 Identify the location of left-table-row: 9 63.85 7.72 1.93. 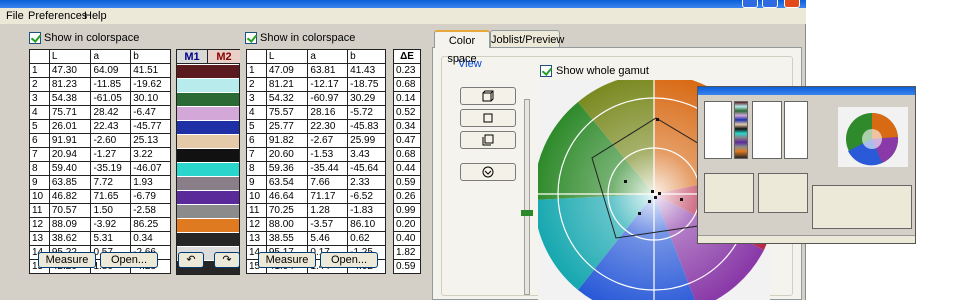
(100, 182).